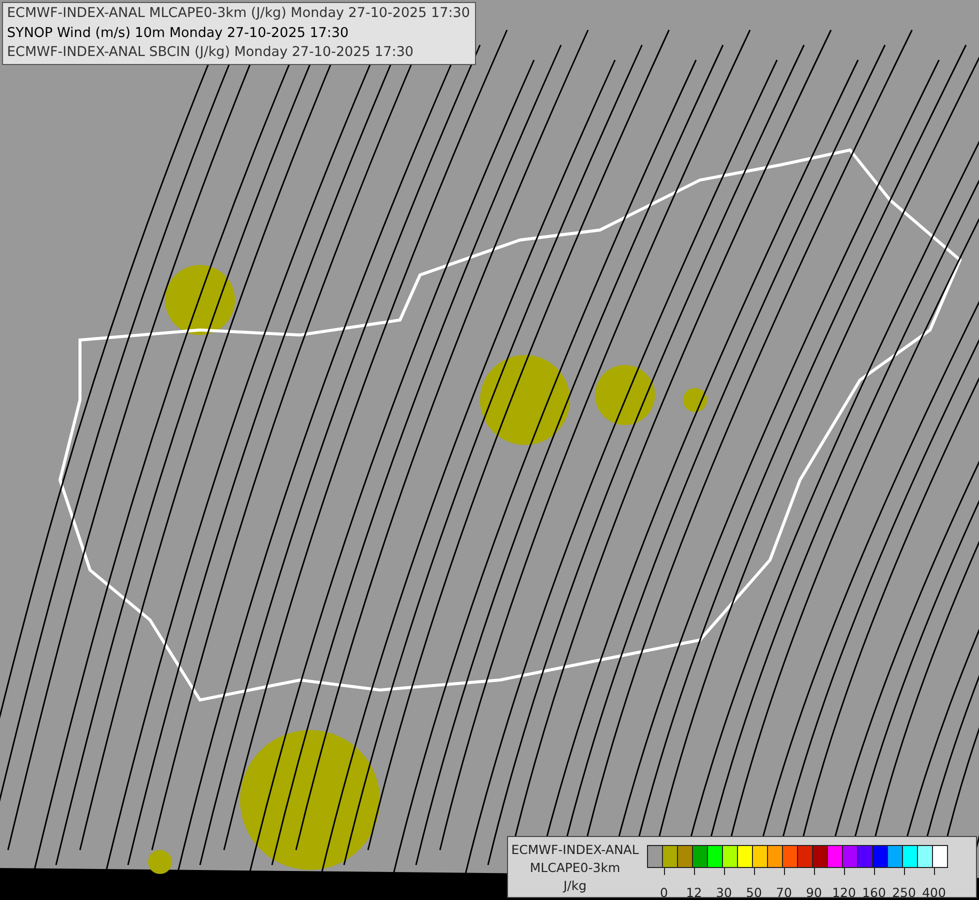 The width and height of the screenshot is (979, 900). I want to click on legend-tick-label: 12, so click(694, 892).